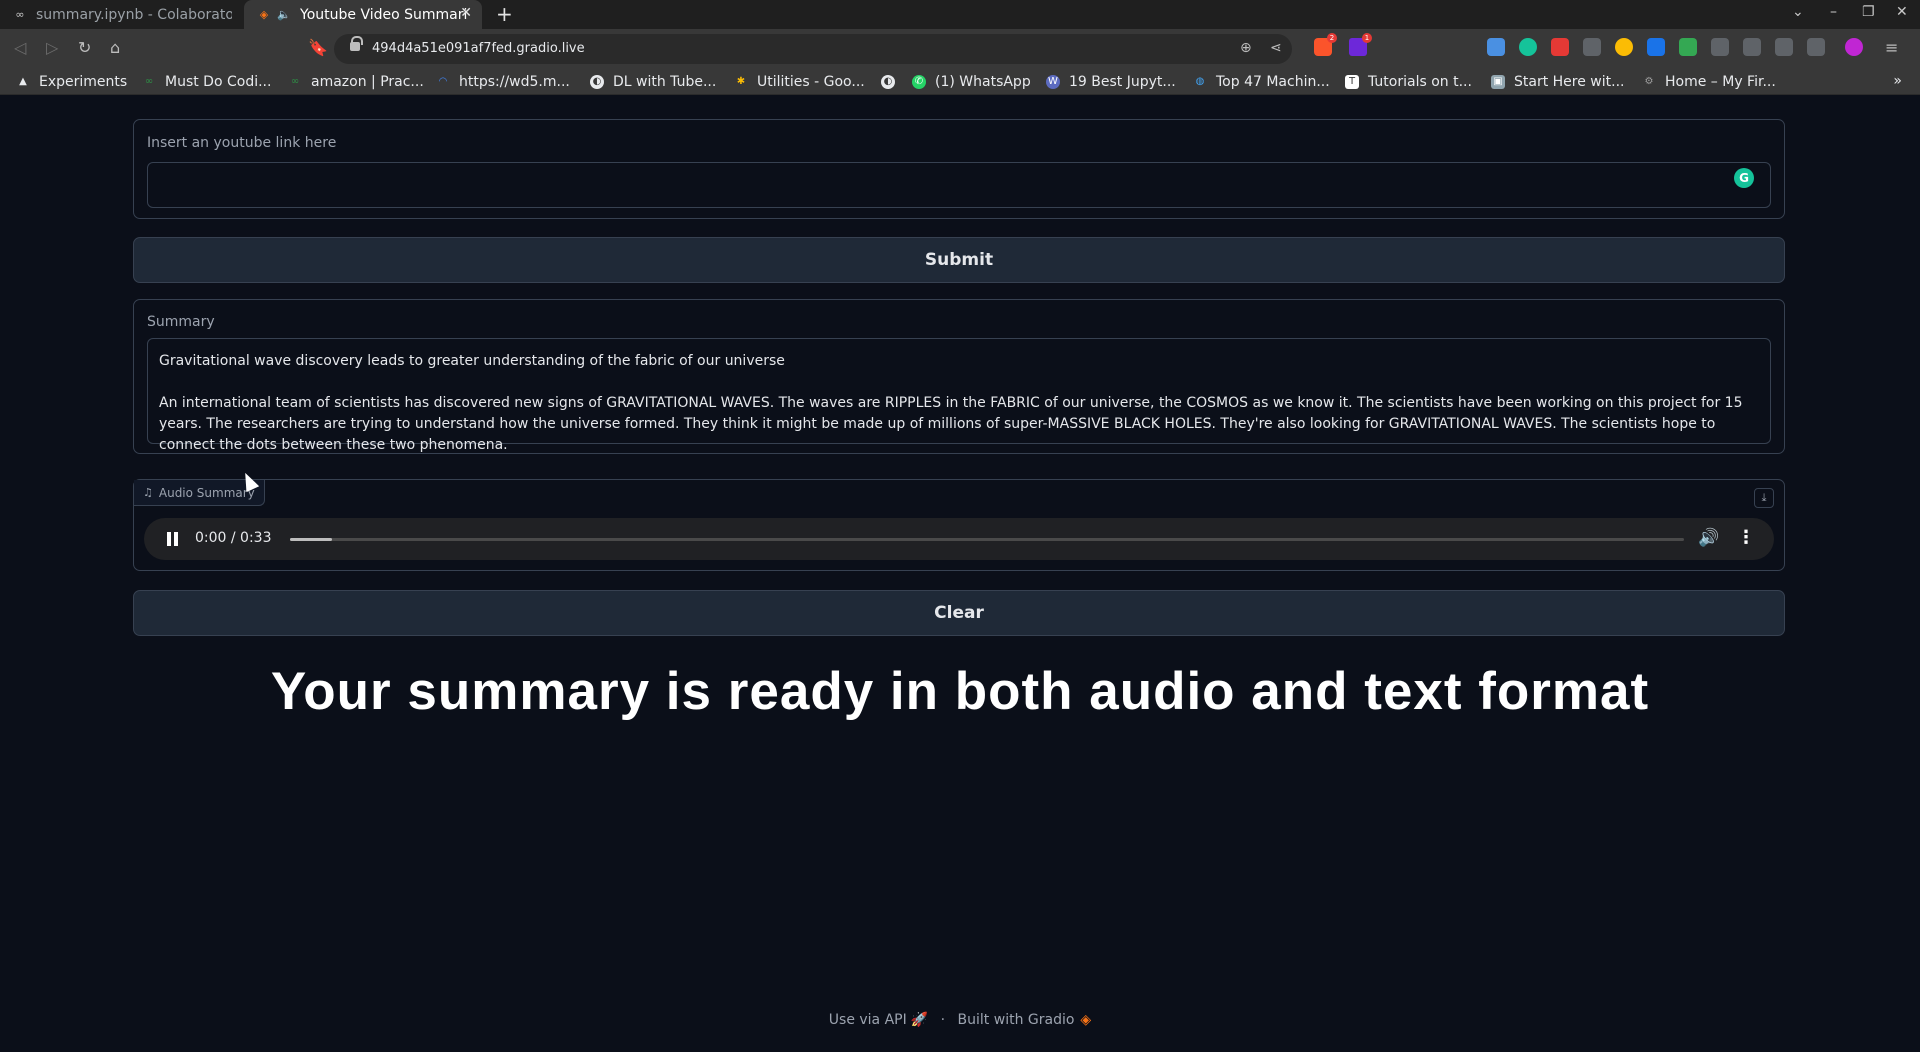 Image resolution: width=1920 pixels, height=1052 pixels. What do you see at coordinates (1746, 537) in the screenshot?
I see `more-options-icon: ⋮` at bounding box center [1746, 537].